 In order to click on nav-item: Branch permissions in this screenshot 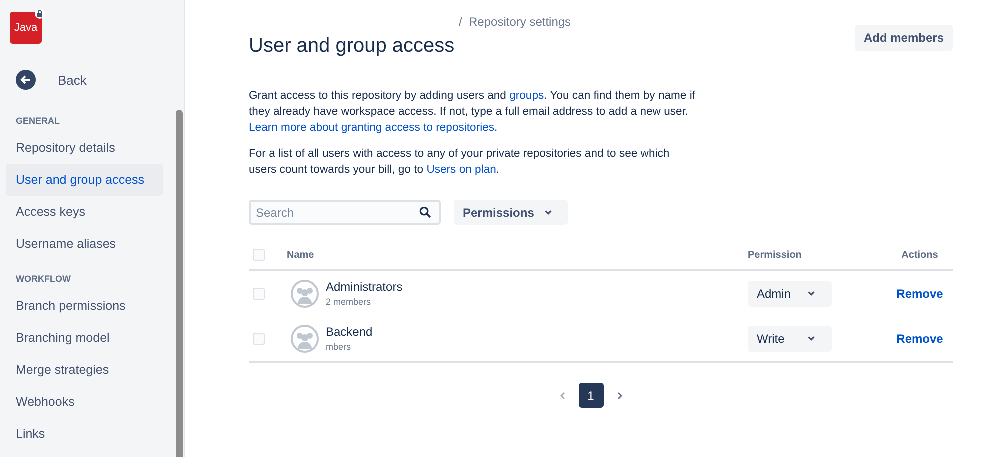, I will do `click(84, 306)`.